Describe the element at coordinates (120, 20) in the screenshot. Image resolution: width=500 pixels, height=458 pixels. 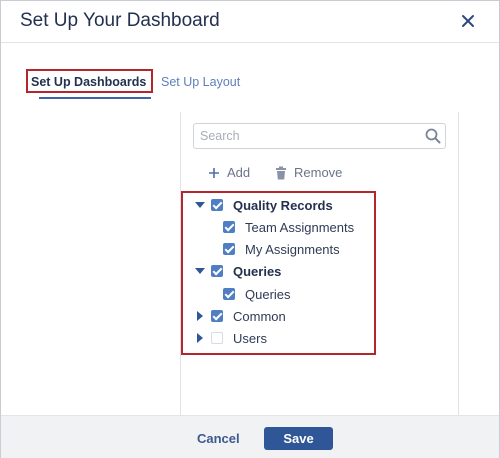
I see `dialog-title: Set Up Your Dashboard` at that location.